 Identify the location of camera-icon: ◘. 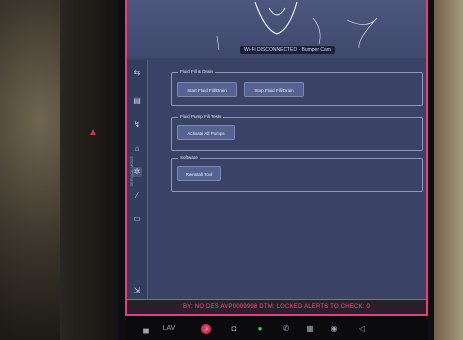
(234, 329).